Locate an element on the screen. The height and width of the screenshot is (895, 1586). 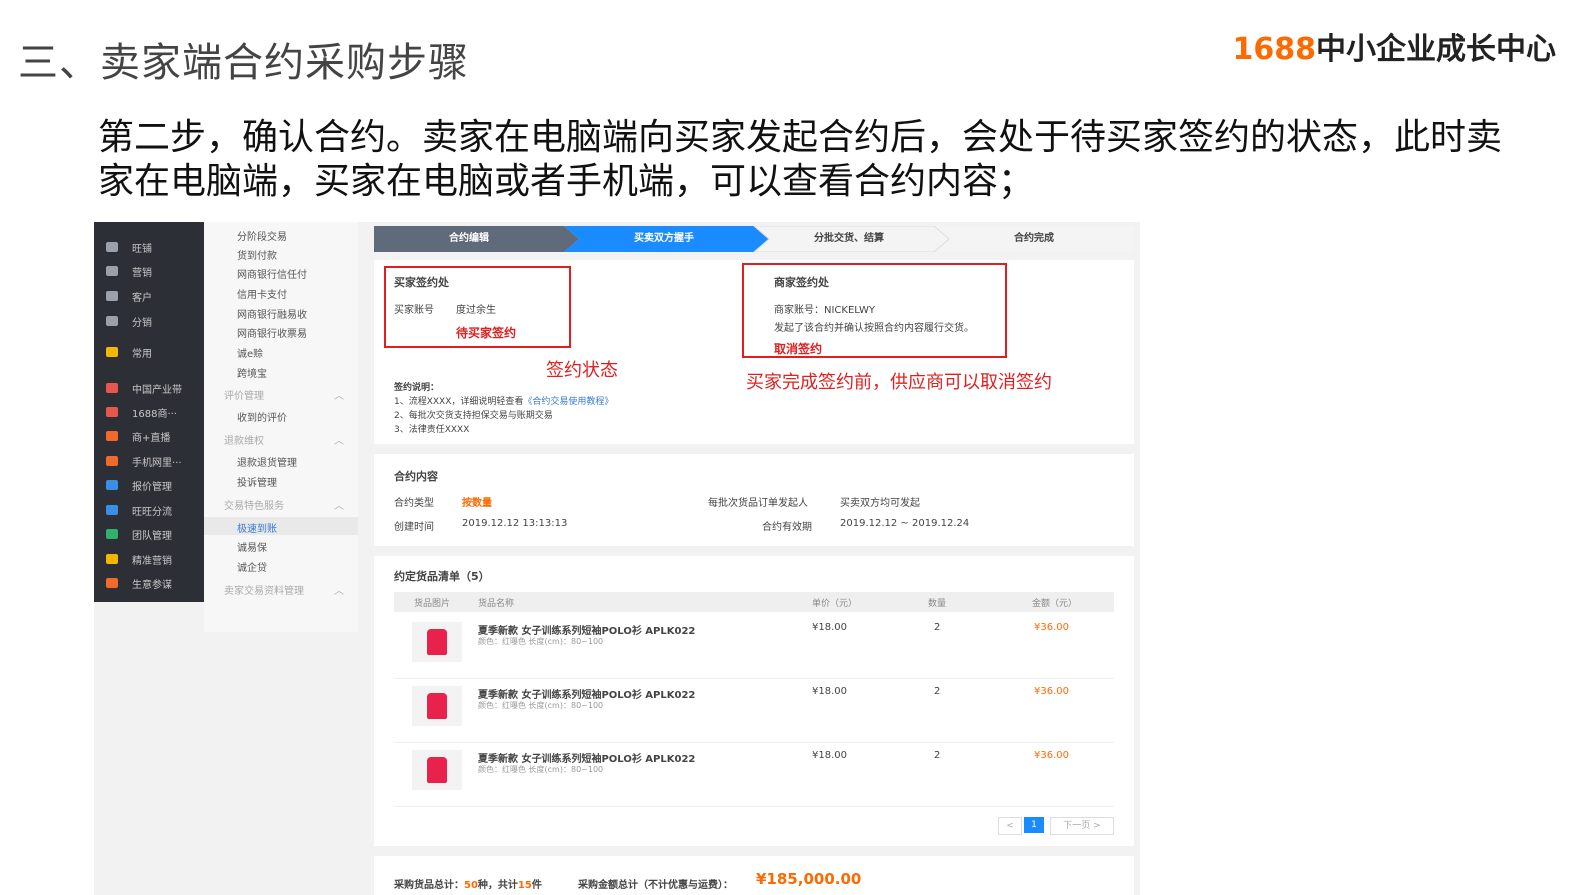
nav-item: 旺铺 is located at coordinates (149, 247).